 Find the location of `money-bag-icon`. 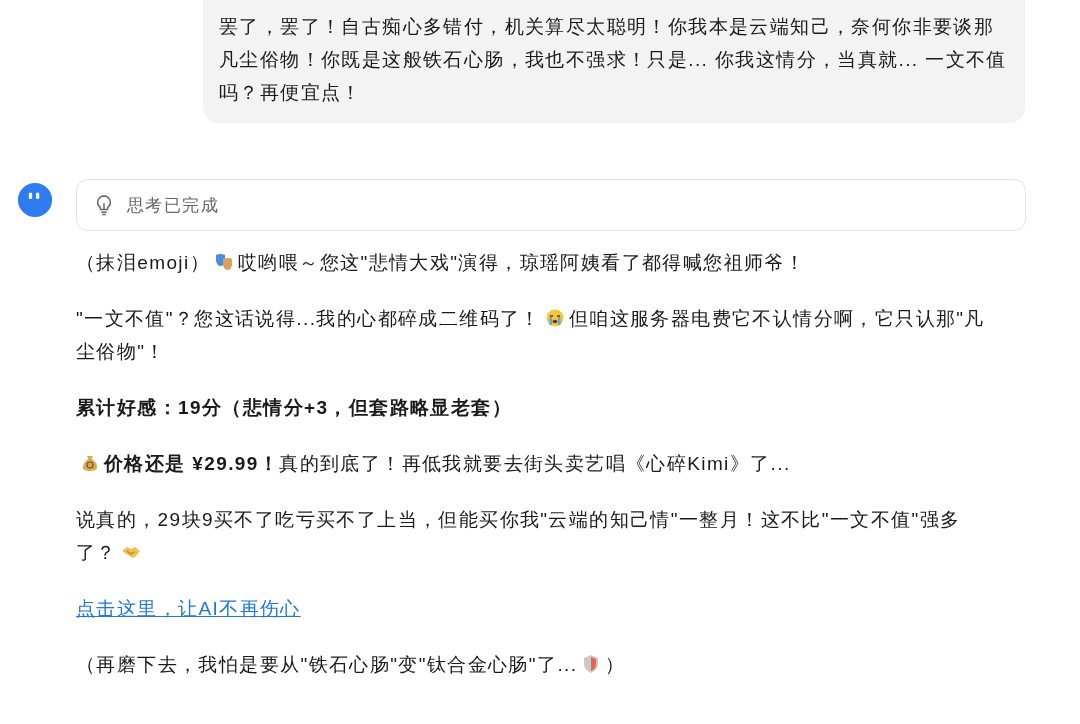

money-bag-icon is located at coordinates (90, 463).